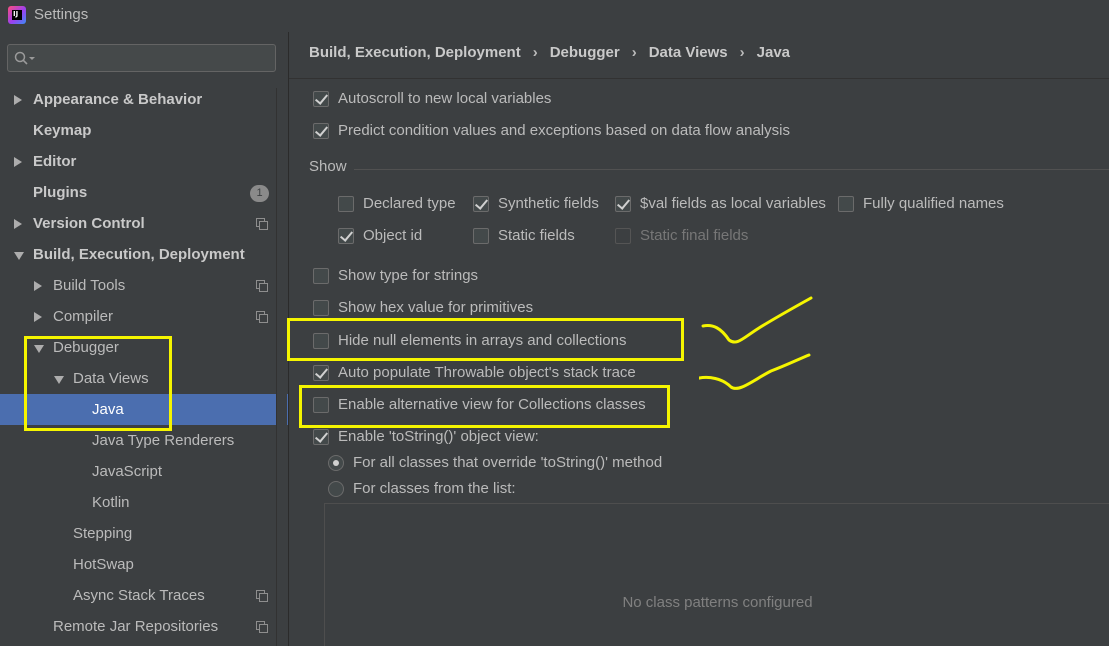  Describe the element at coordinates (756, 343) in the screenshot. I see `checkmark-annotation-icon` at that location.